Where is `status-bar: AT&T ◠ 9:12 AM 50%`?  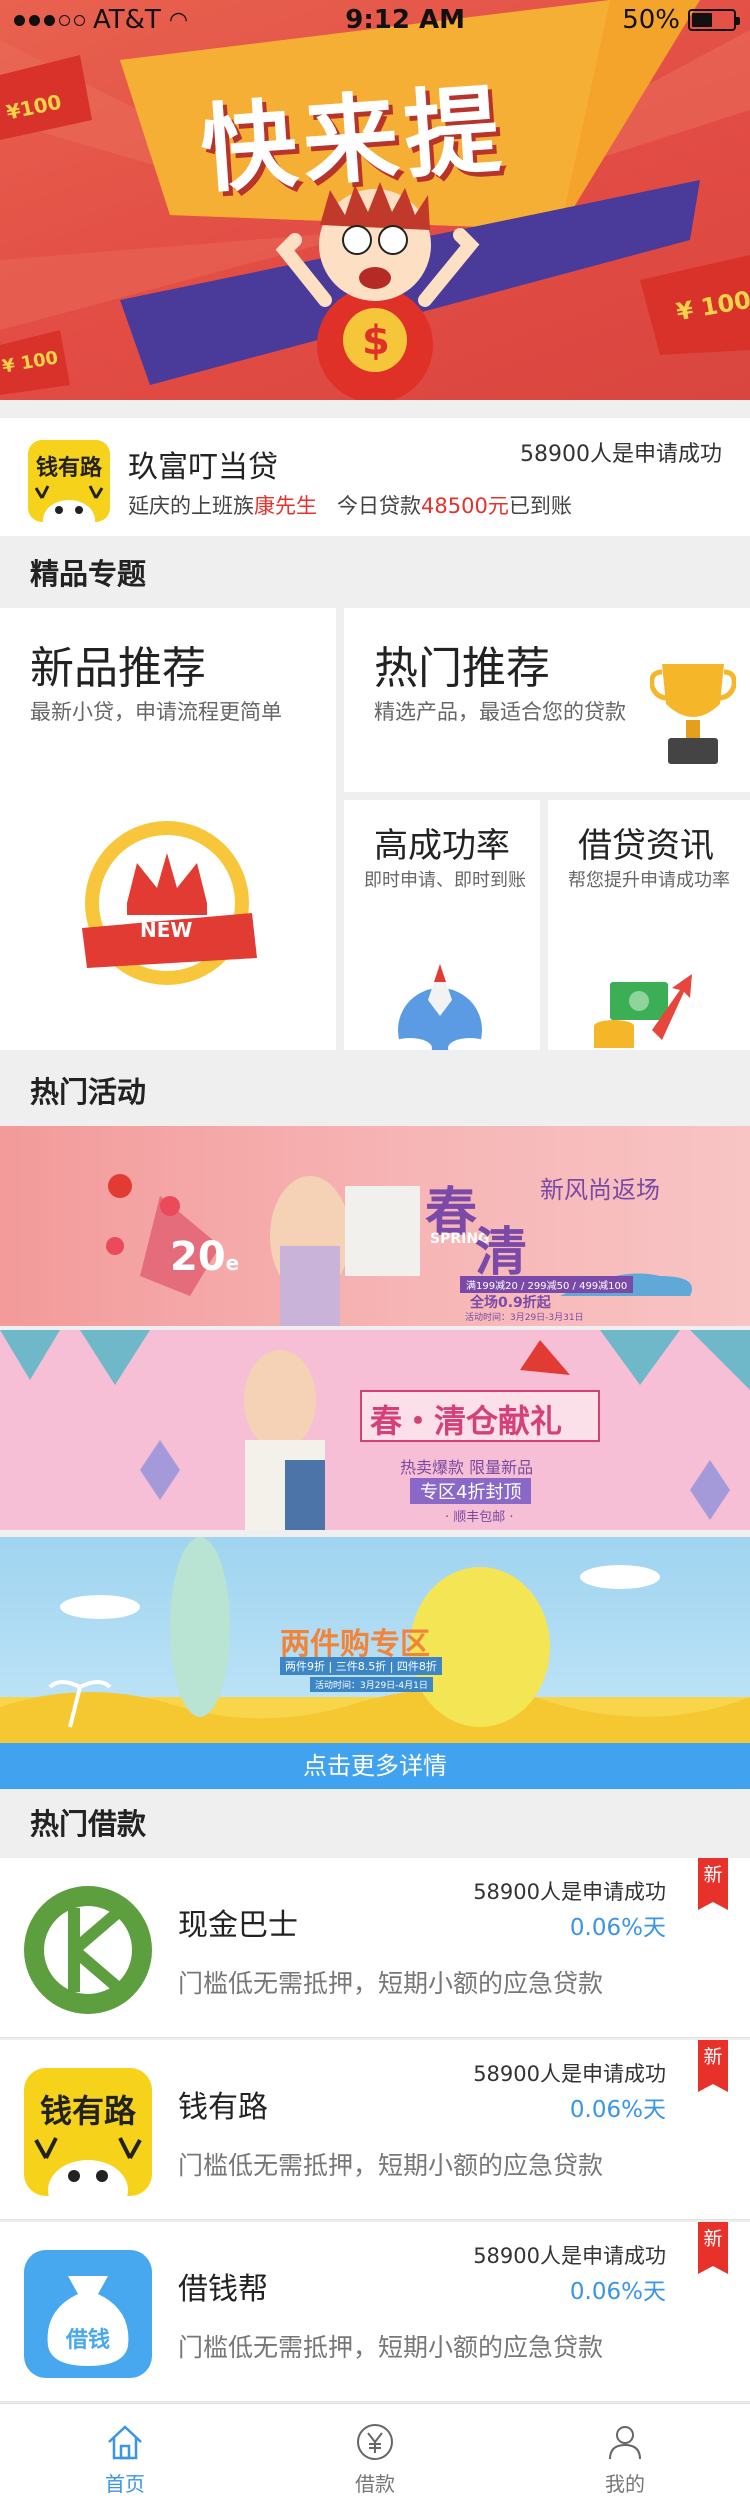 status-bar: AT&T ◠ 9:12 AM 50% is located at coordinates (375, 20).